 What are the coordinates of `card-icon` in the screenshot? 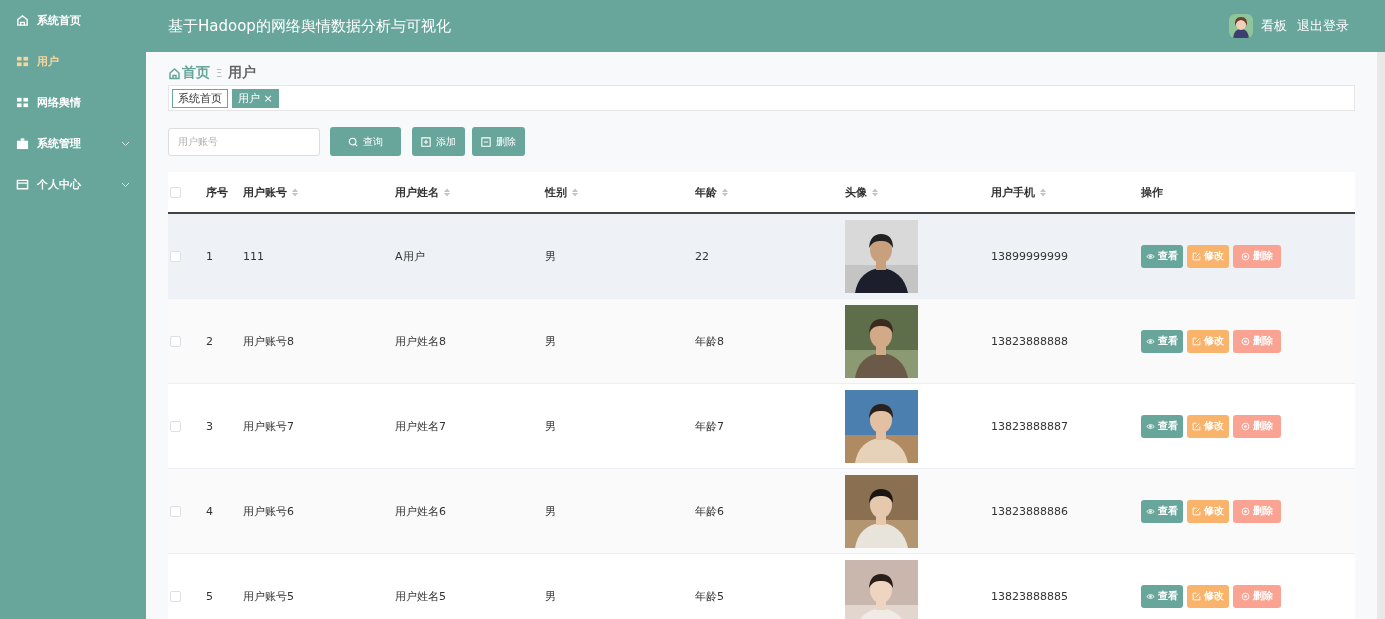 It's located at (22, 184).